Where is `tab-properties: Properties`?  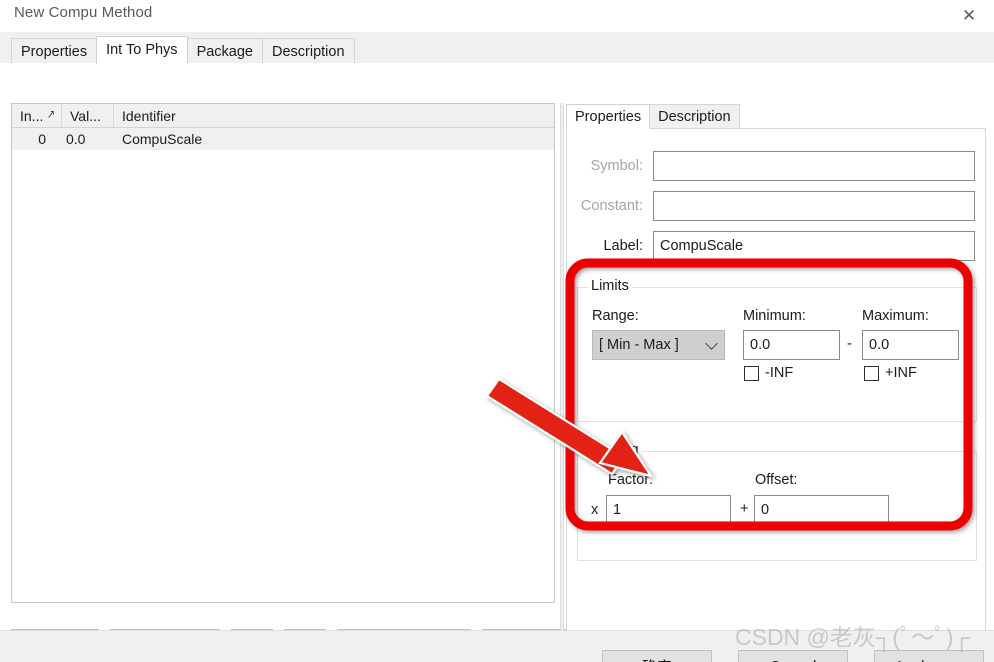
tab-properties: Properties is located at coordinates (54, 51).